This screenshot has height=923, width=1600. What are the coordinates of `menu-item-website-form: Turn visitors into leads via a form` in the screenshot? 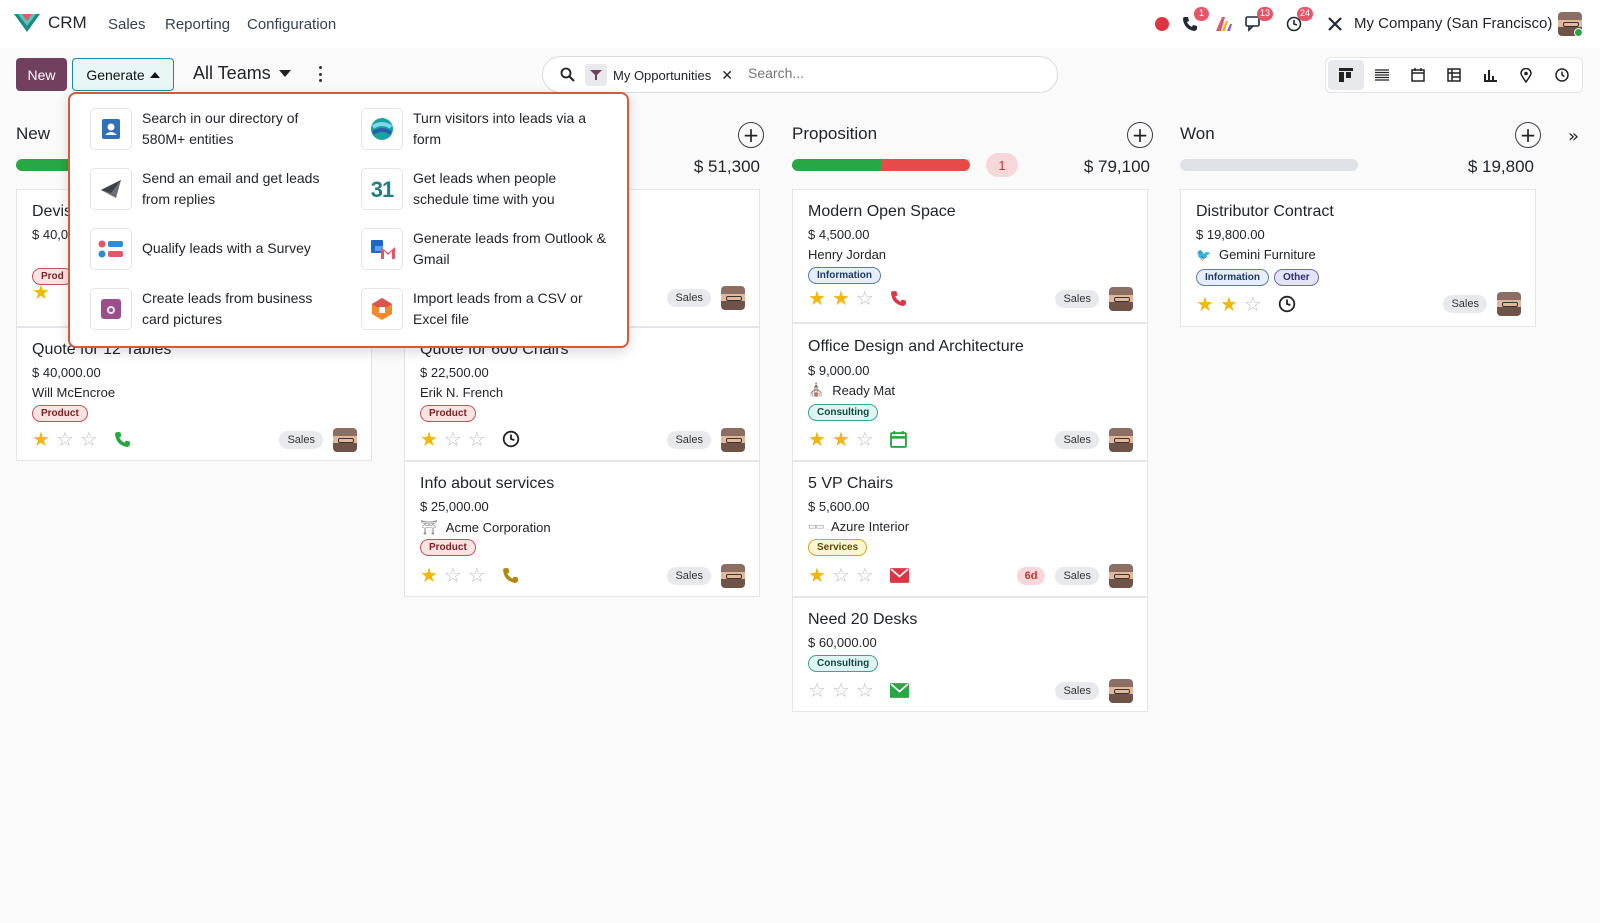 It's located at (487, 129).